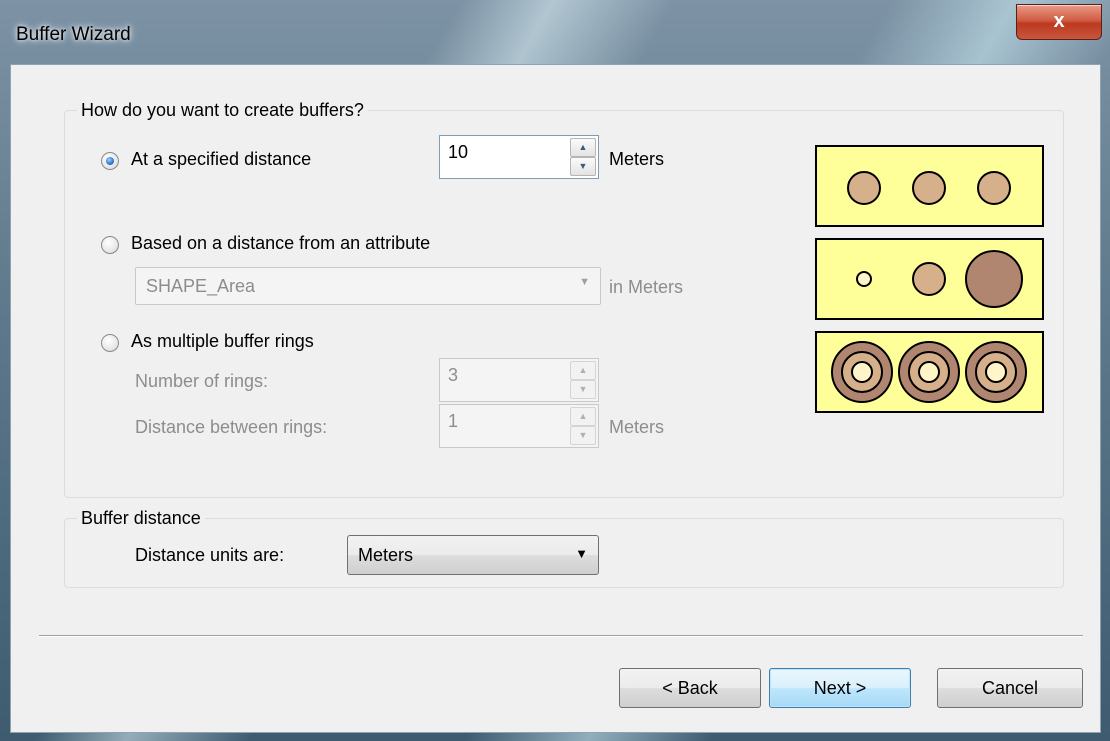 This screenshot has width=1110, height=741. Describe the element at coordinates (519, 380) in the screenshot. I see `rings-spinner: 3 ▲ ▼` at that location.